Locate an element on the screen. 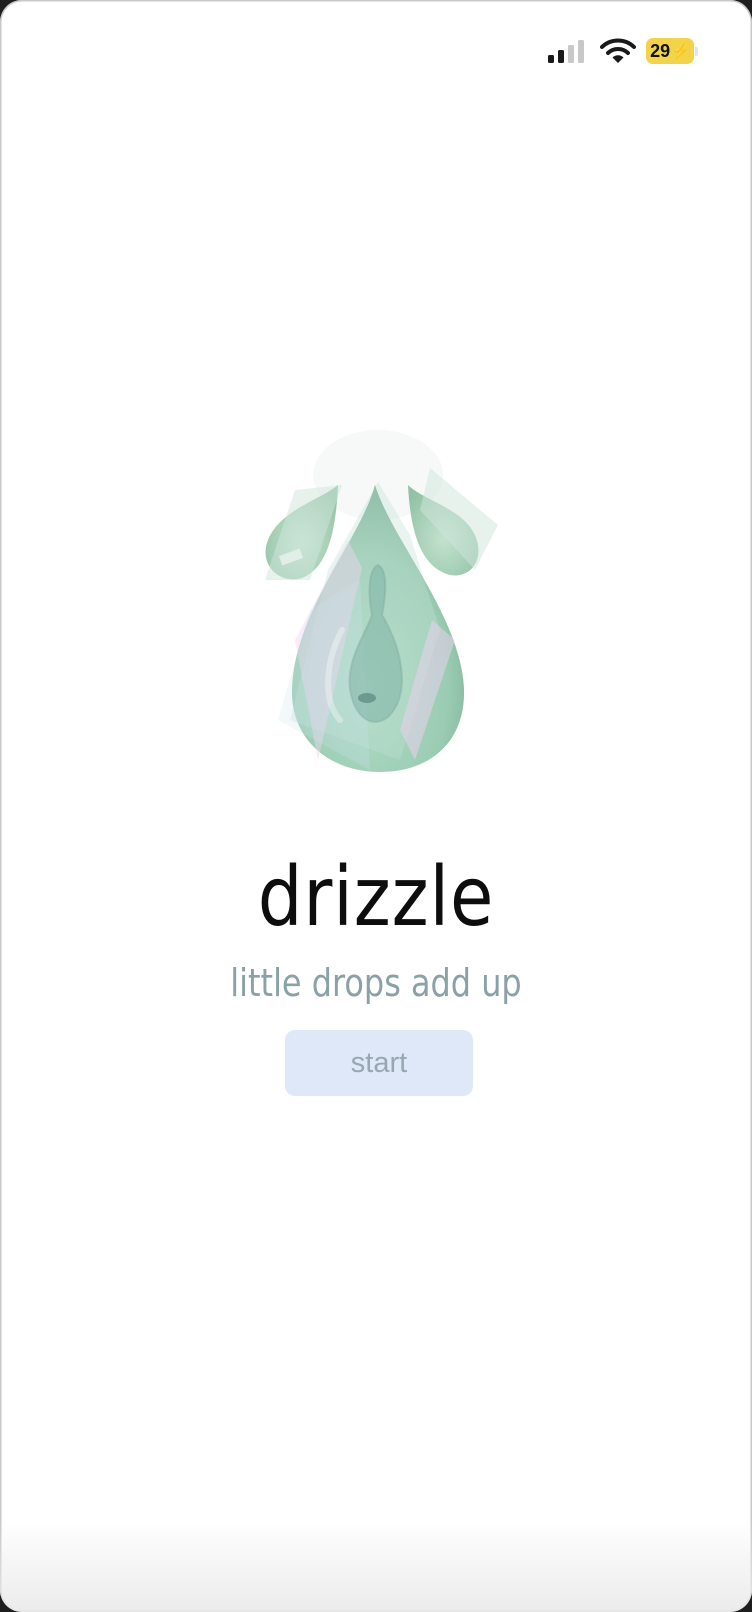 This screenshot has height=1612, width=752. battery-indicator: 29 ⚡ is located at coordinates (672, 51).